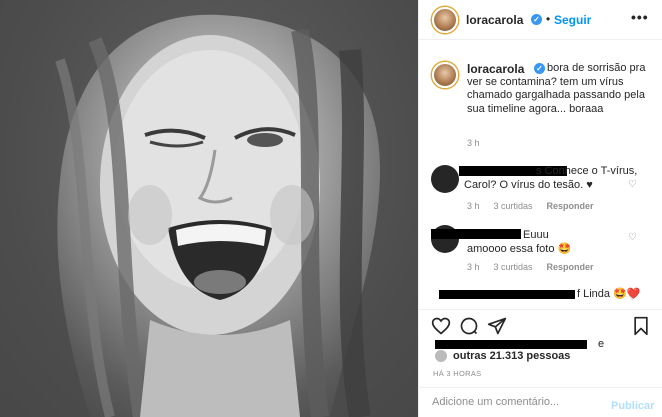  I want to click on post-header: loracarola ✓ • Seguir •••, so click(540, 20).